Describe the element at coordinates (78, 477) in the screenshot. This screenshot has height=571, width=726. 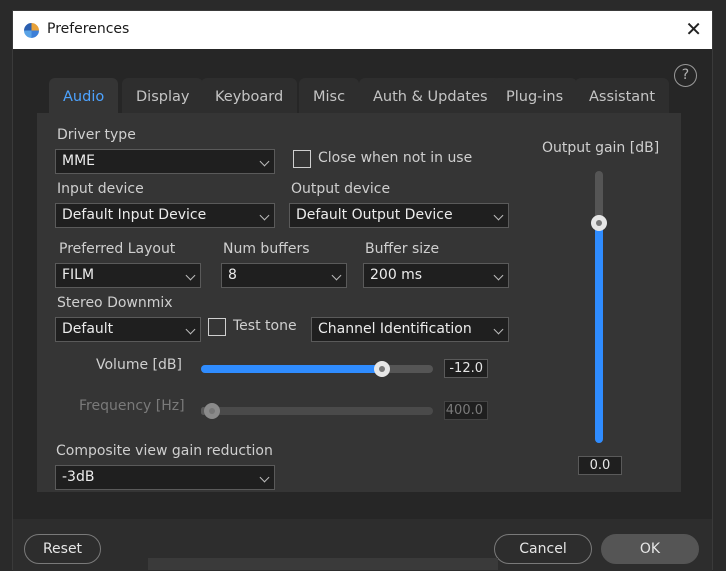
I see `composite-gain-value: -3dB` at that location.